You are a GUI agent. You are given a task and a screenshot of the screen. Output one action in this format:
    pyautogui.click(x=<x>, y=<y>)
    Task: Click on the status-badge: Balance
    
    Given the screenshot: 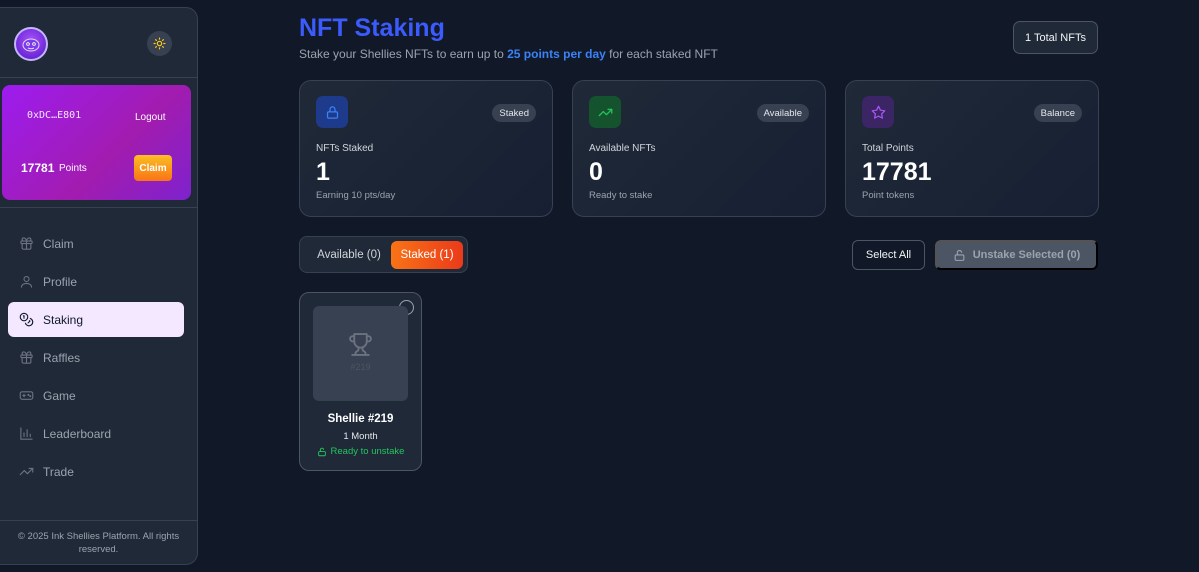 What is the action you would take?
    pyautogui.click(x=1057, y=113)
    